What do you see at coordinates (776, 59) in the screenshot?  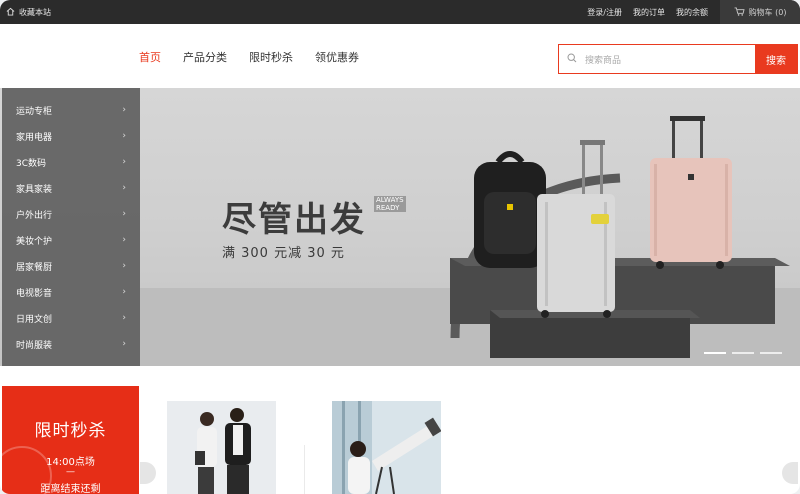 I see `search-button: 搜索` at bounding box center [776, 59].